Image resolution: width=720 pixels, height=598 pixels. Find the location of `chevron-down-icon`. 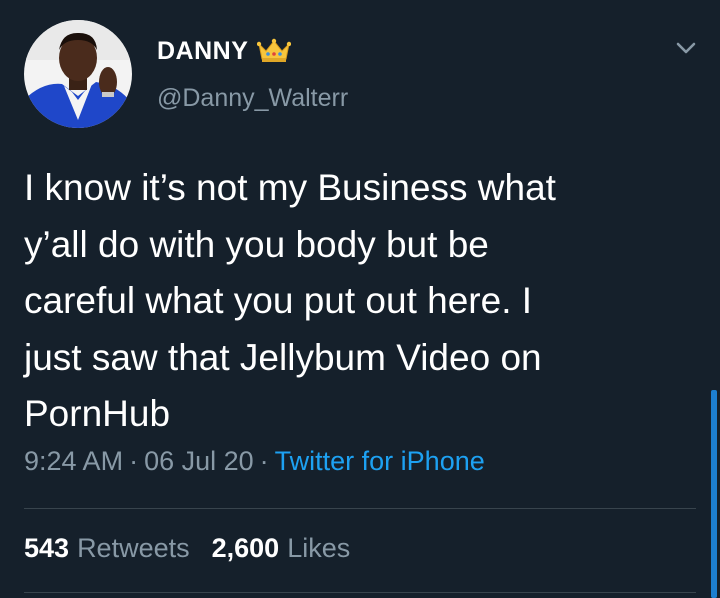

chevron-down-icon is located at coordinates (686, 48).